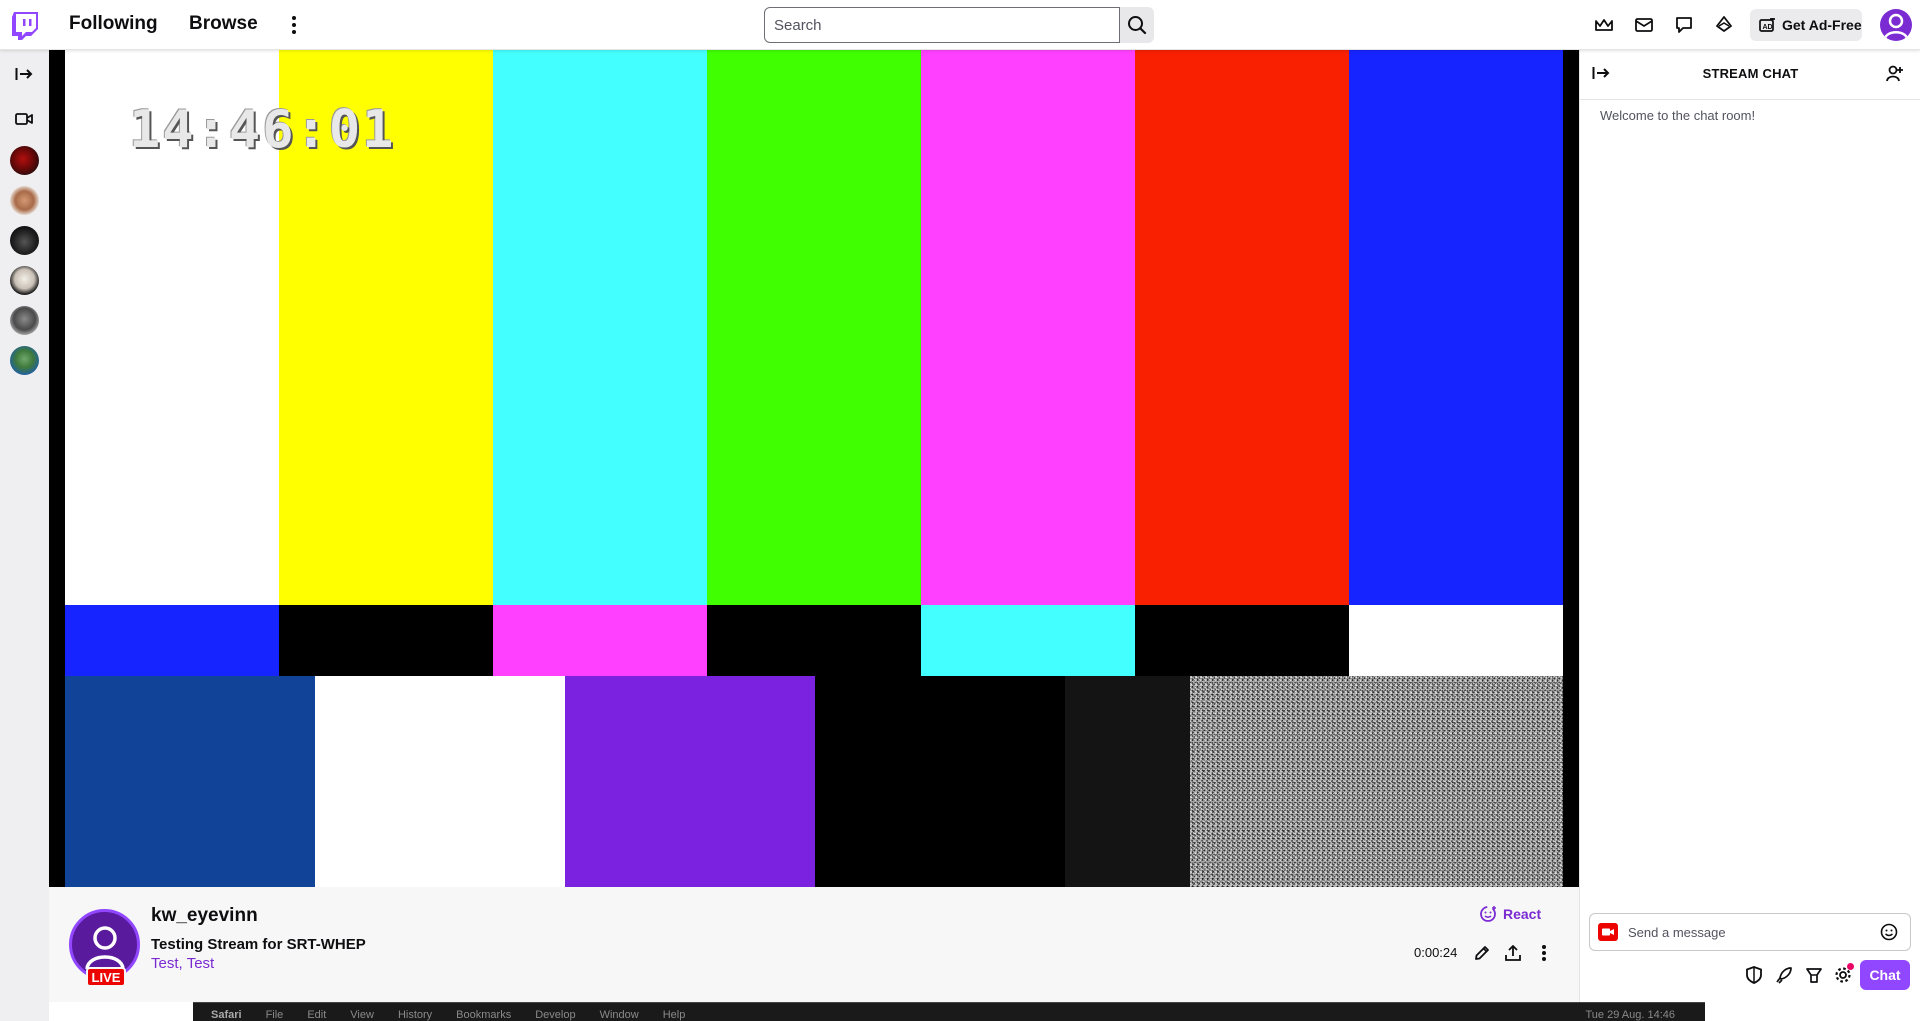 This screenshot has height=1021, width=1920. I want to click on os-menu-item: History, so click(415, 1015).